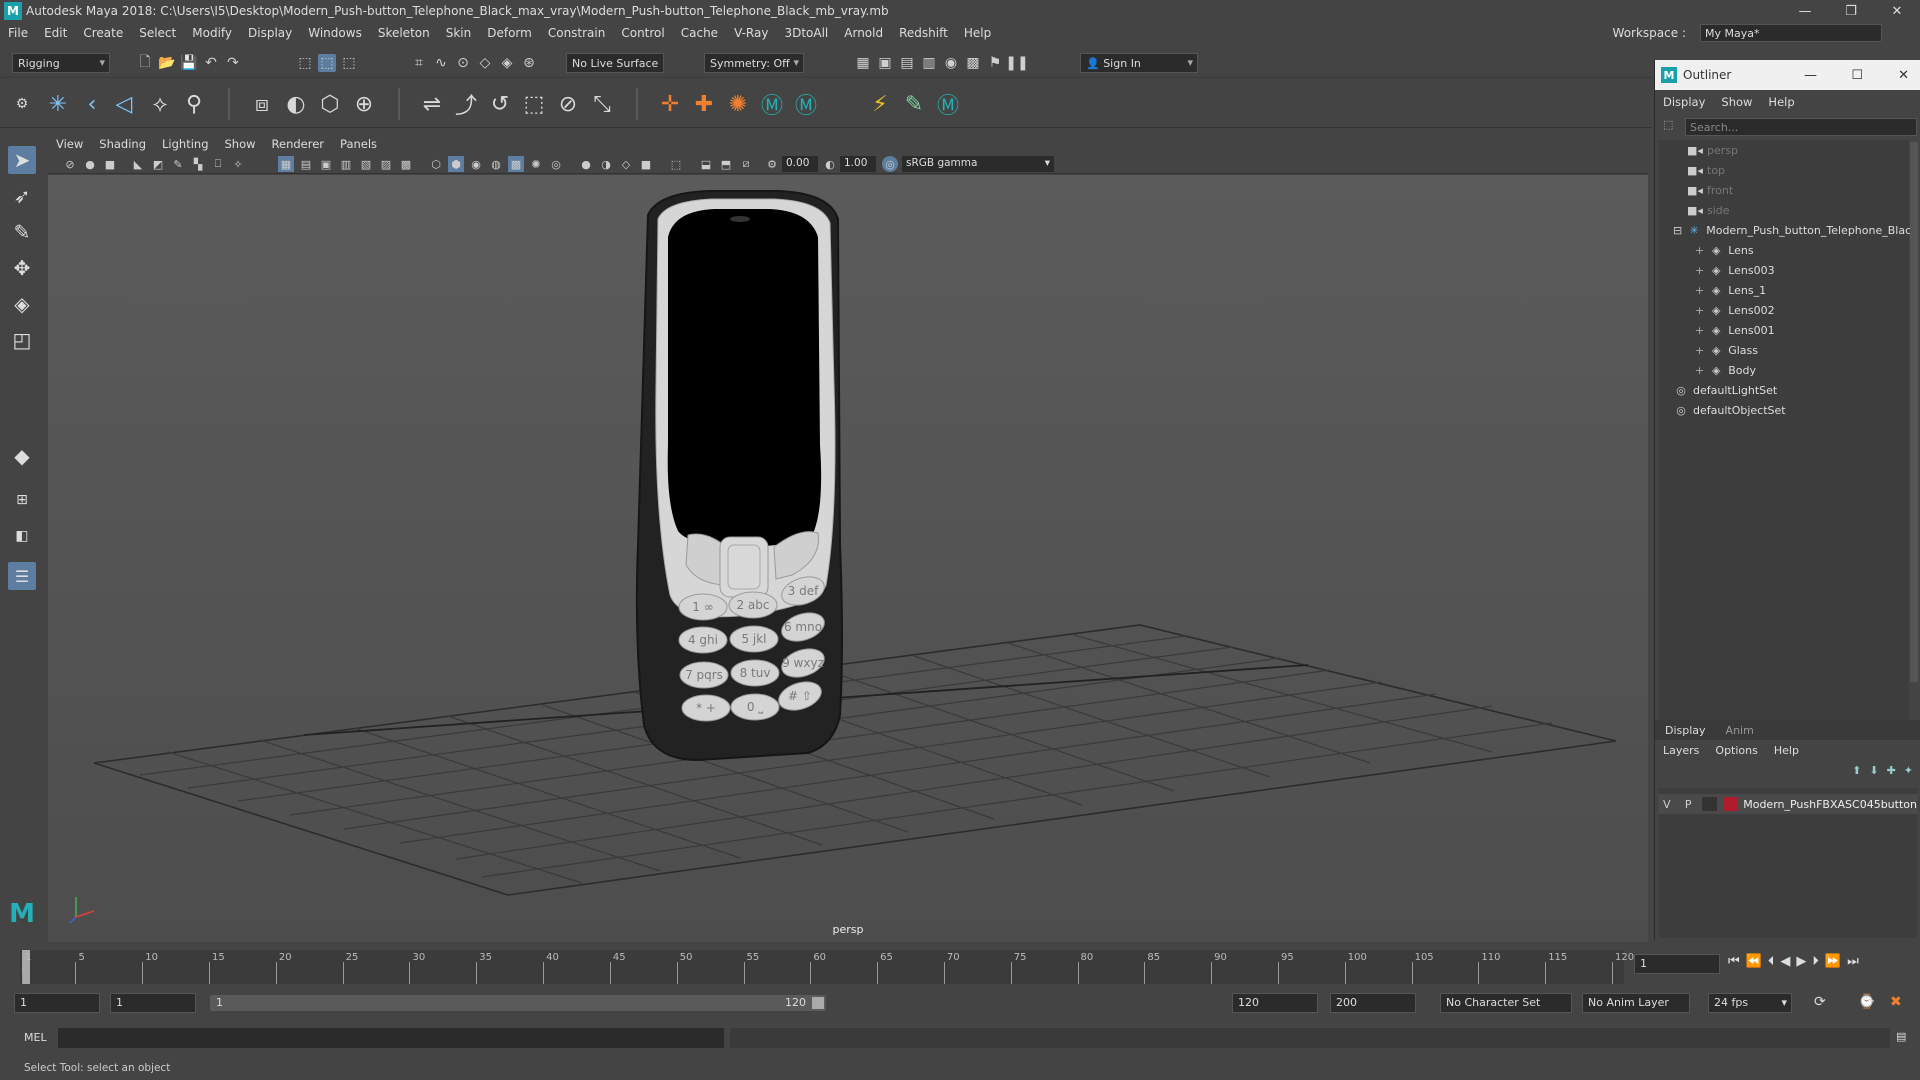  I want to click on anim-prefs-icon: ✖, so click(1896, 1002).